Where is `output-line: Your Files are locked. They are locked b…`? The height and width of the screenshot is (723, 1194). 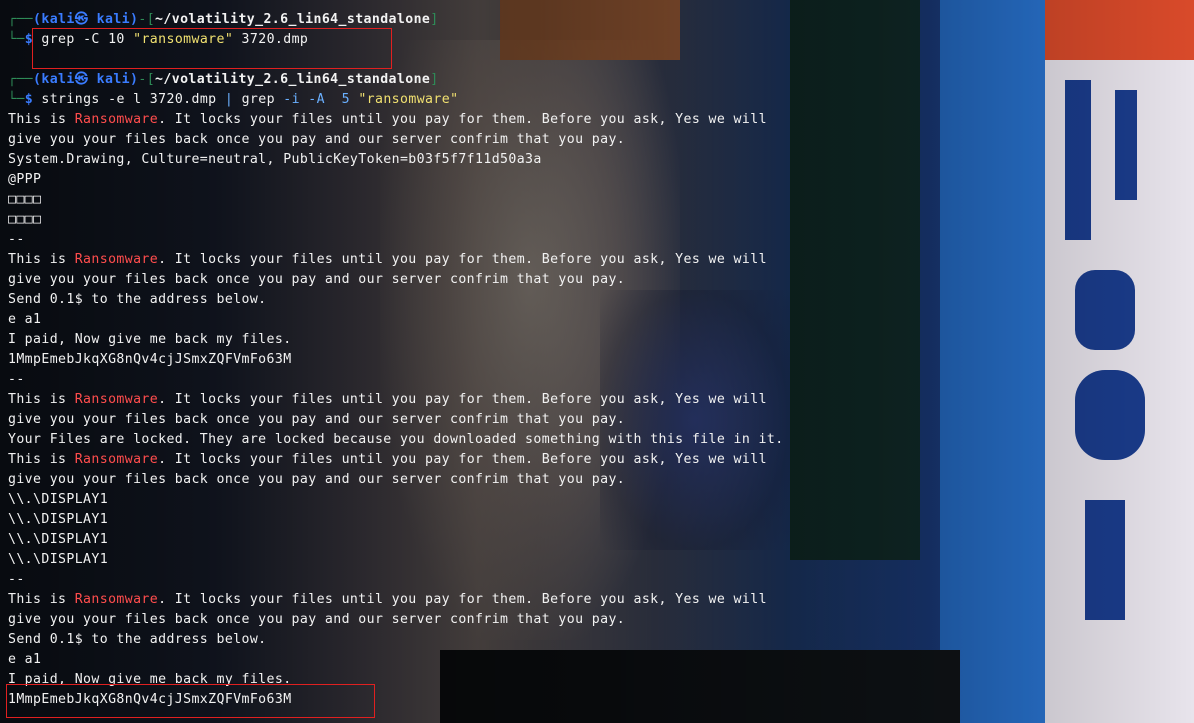
output-line: Your Files are locked. They are locked b… is located at coordinates (396, 439).